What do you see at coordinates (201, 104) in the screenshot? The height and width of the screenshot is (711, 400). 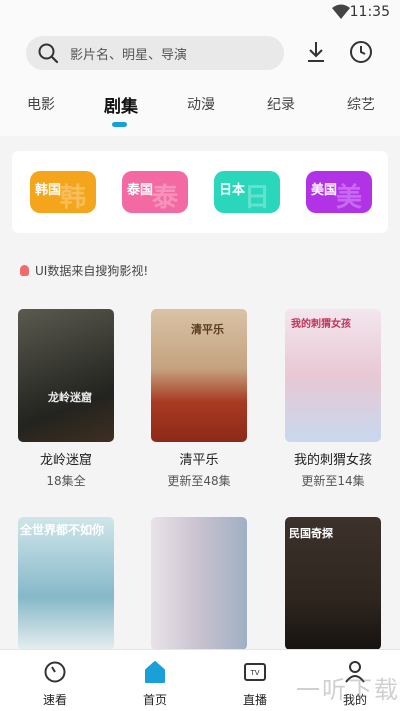 I see `tab-anime: 动漫` at bounding box center [201, 104].